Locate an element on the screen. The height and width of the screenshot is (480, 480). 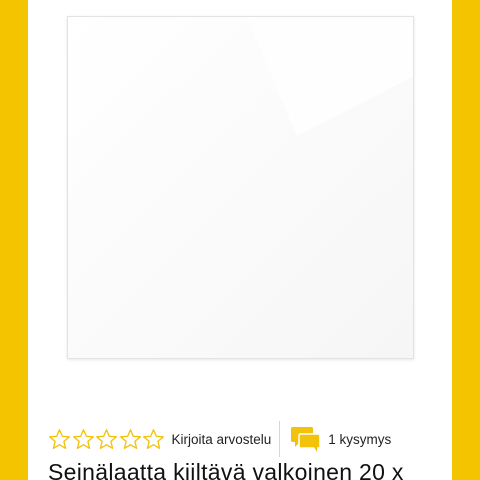
divider is located at coordinates (280, 439).